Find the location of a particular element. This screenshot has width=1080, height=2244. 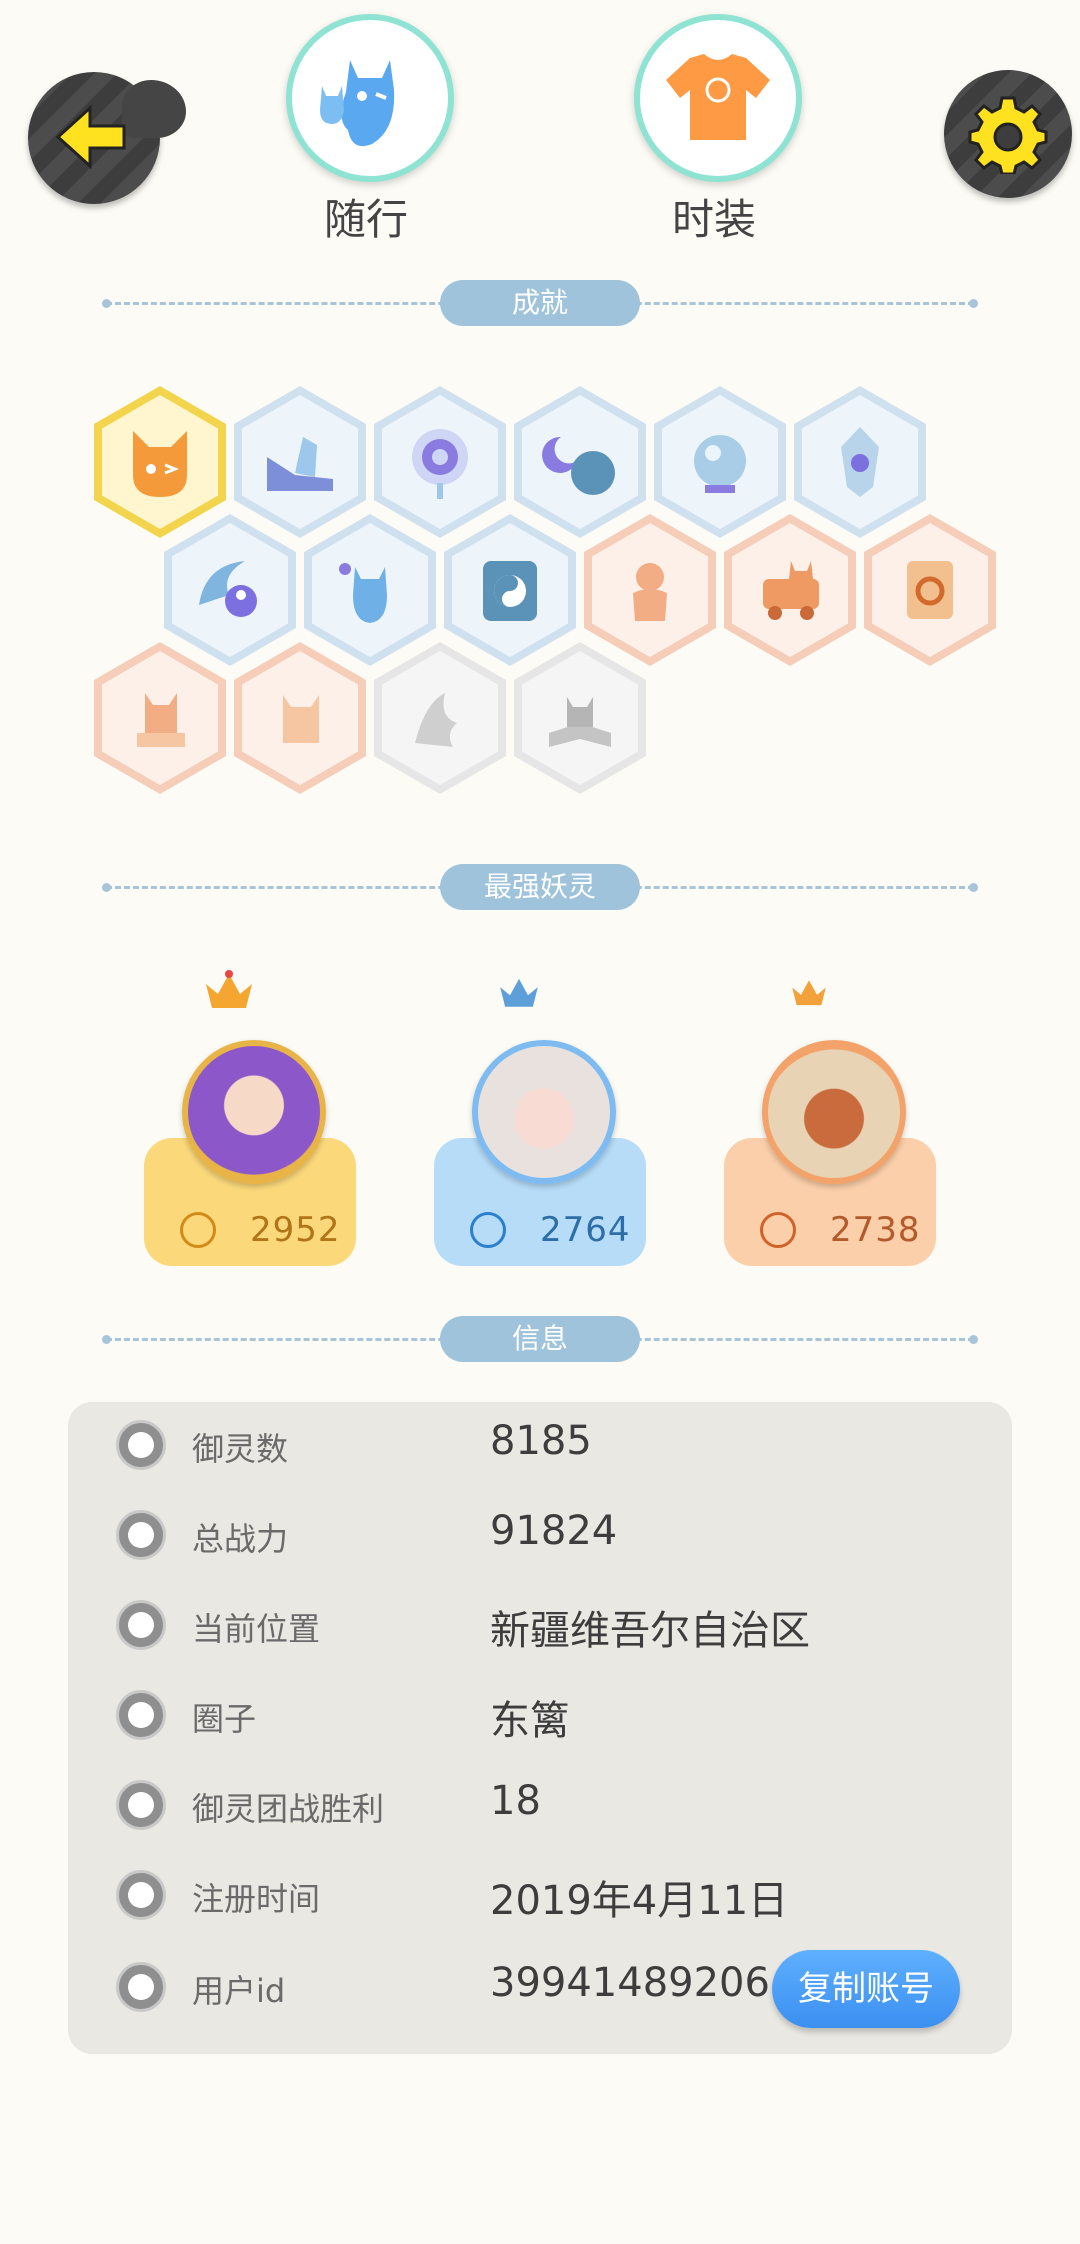

cat-cart-badge-icon is located at coordinates (790, 590).